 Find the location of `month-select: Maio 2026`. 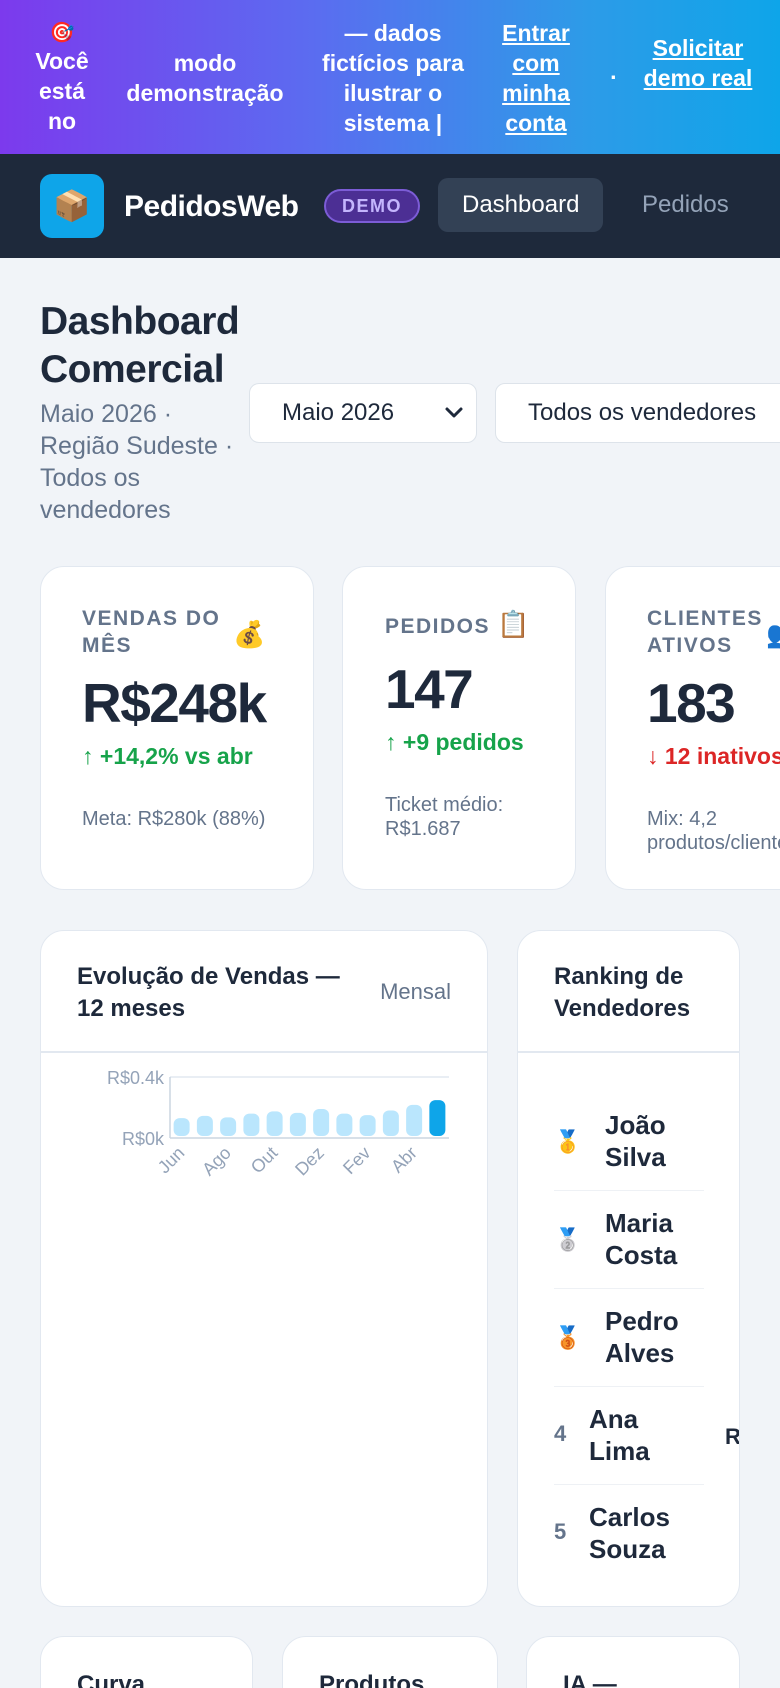

month-select: Maio 2026 is located at coordinates (363, 413).